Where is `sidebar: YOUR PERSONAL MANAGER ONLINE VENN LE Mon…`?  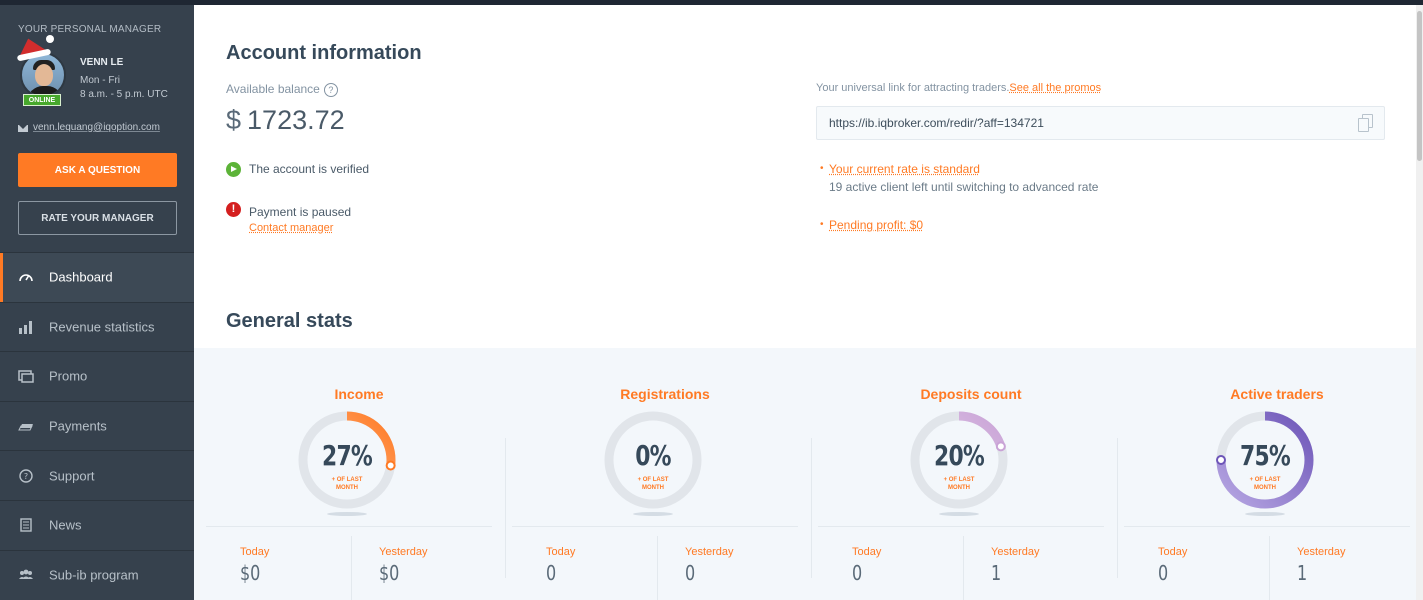 sidebar: YOUR PERSONAL MANAGER ONLINE VENN LE Mon… is located at coordinates (97, 302).